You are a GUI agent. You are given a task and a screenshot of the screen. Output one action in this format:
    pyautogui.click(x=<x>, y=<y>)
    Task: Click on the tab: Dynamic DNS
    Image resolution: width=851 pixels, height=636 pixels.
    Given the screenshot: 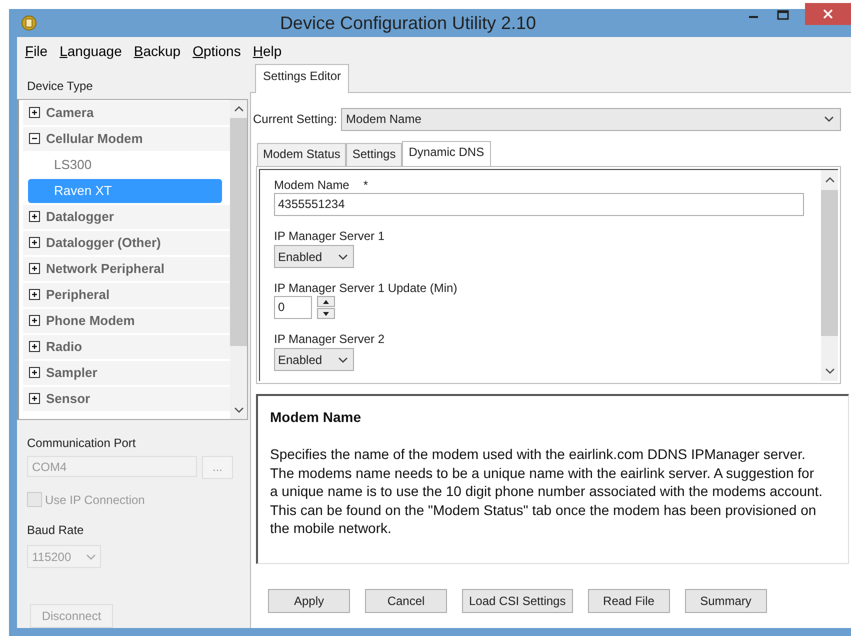 What is the action you would take?
    pyautogui.click(x=447, y=154)
    